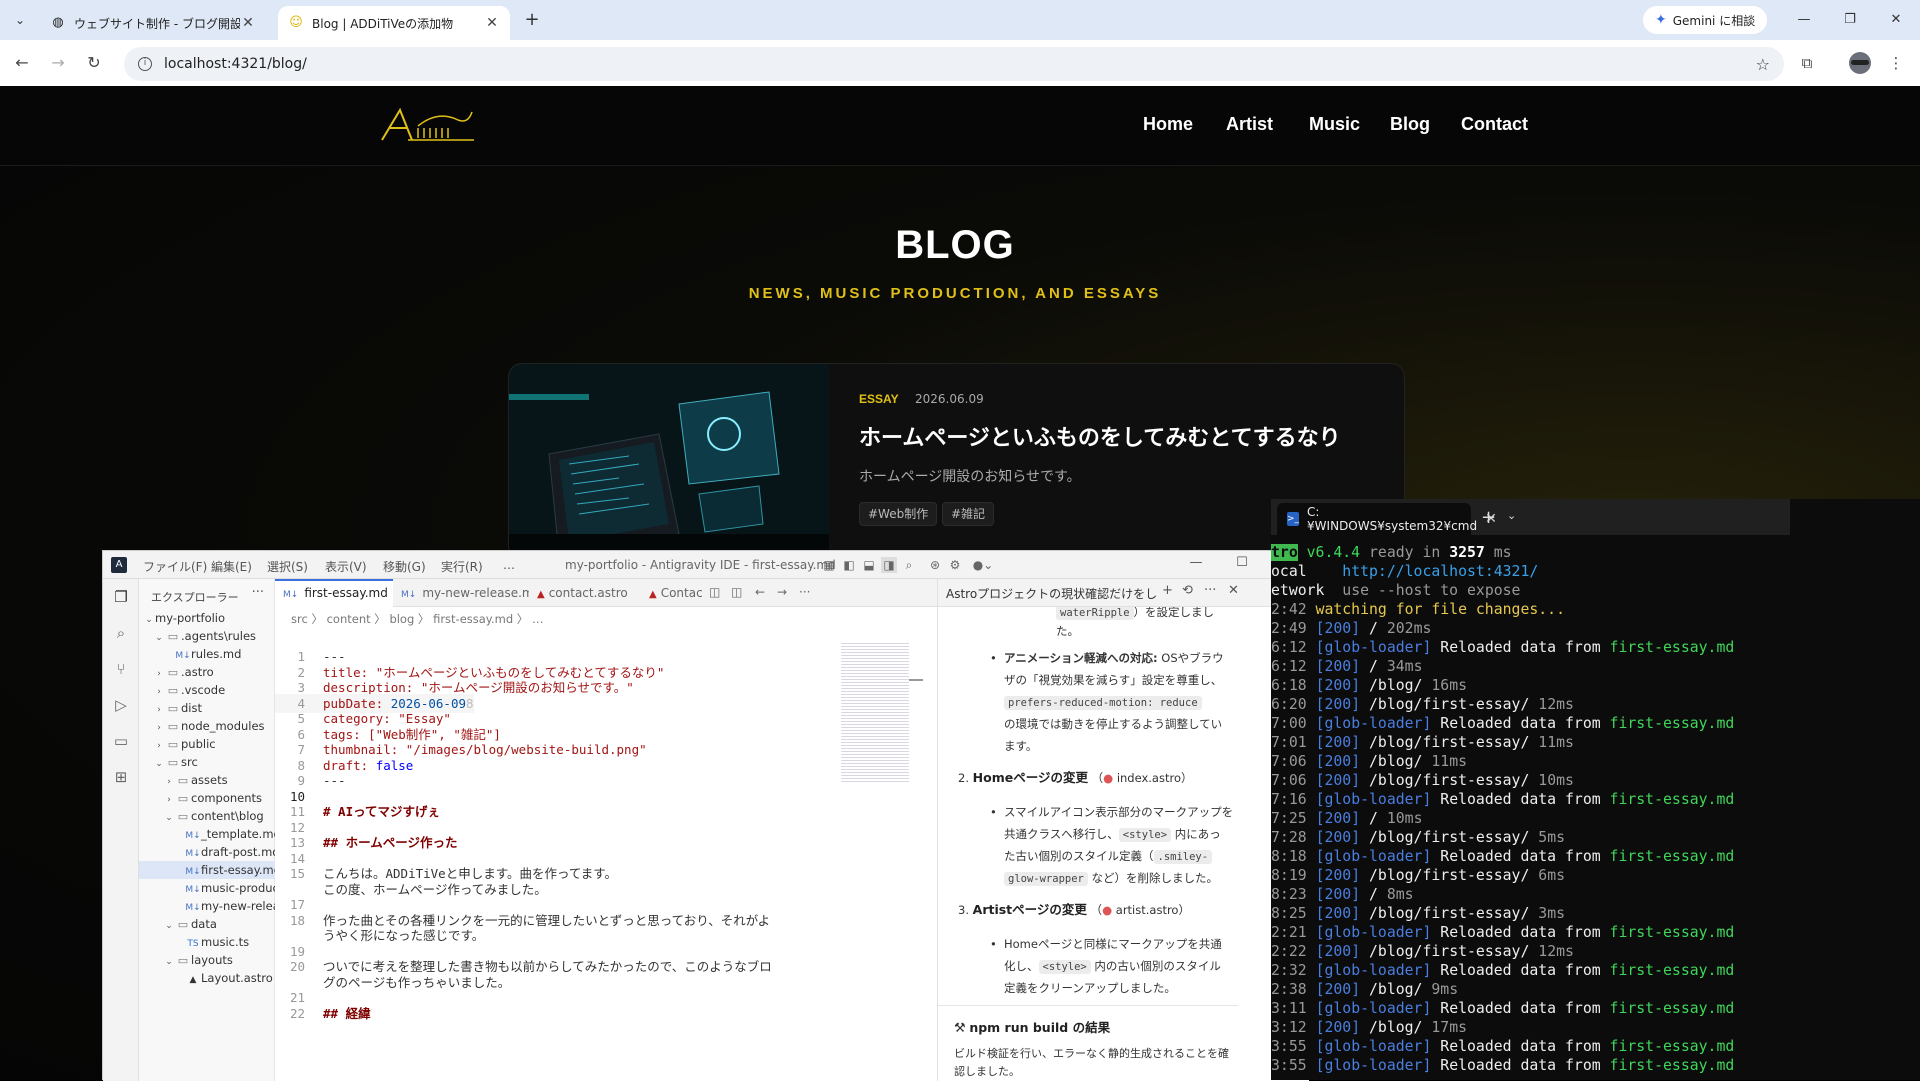 The width and height of the screenshot is (1920, 1081). I want to click on tree-folder: › ▭ .vscode, so click(207, 690).